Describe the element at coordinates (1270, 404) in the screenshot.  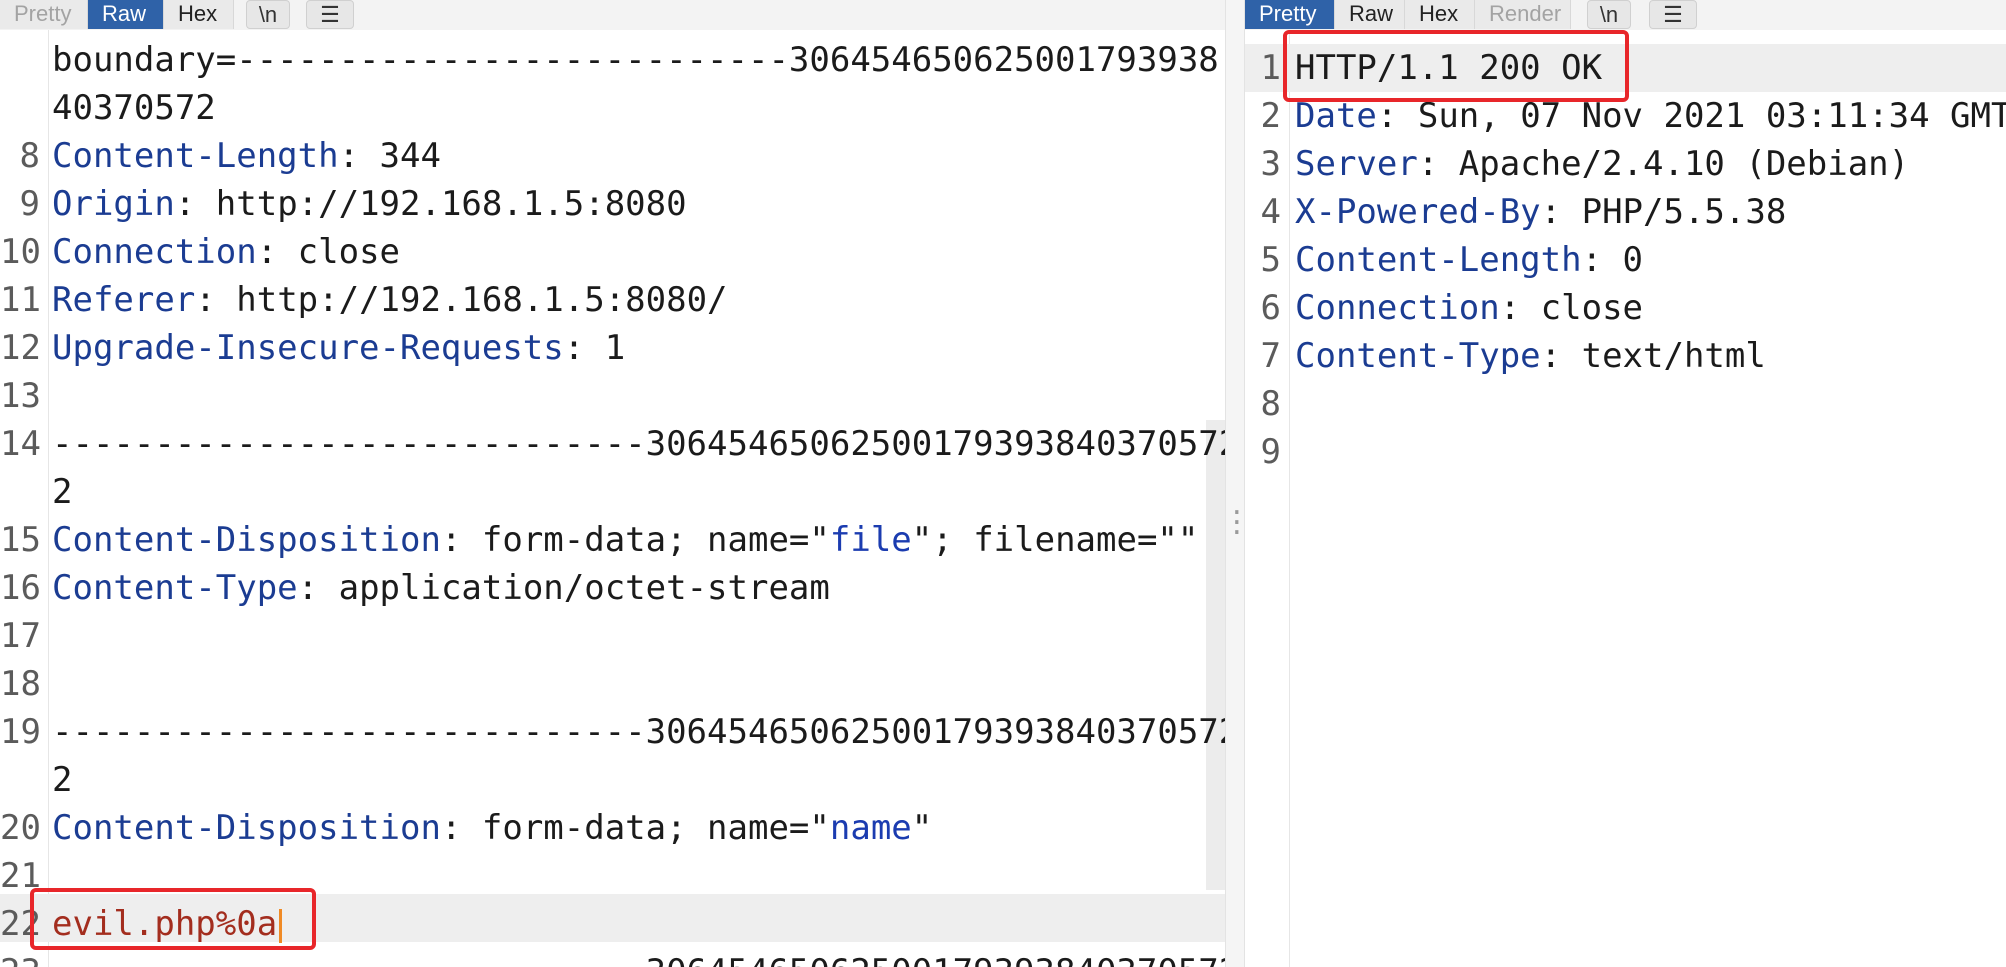
I see `code-line: 8` at that location.